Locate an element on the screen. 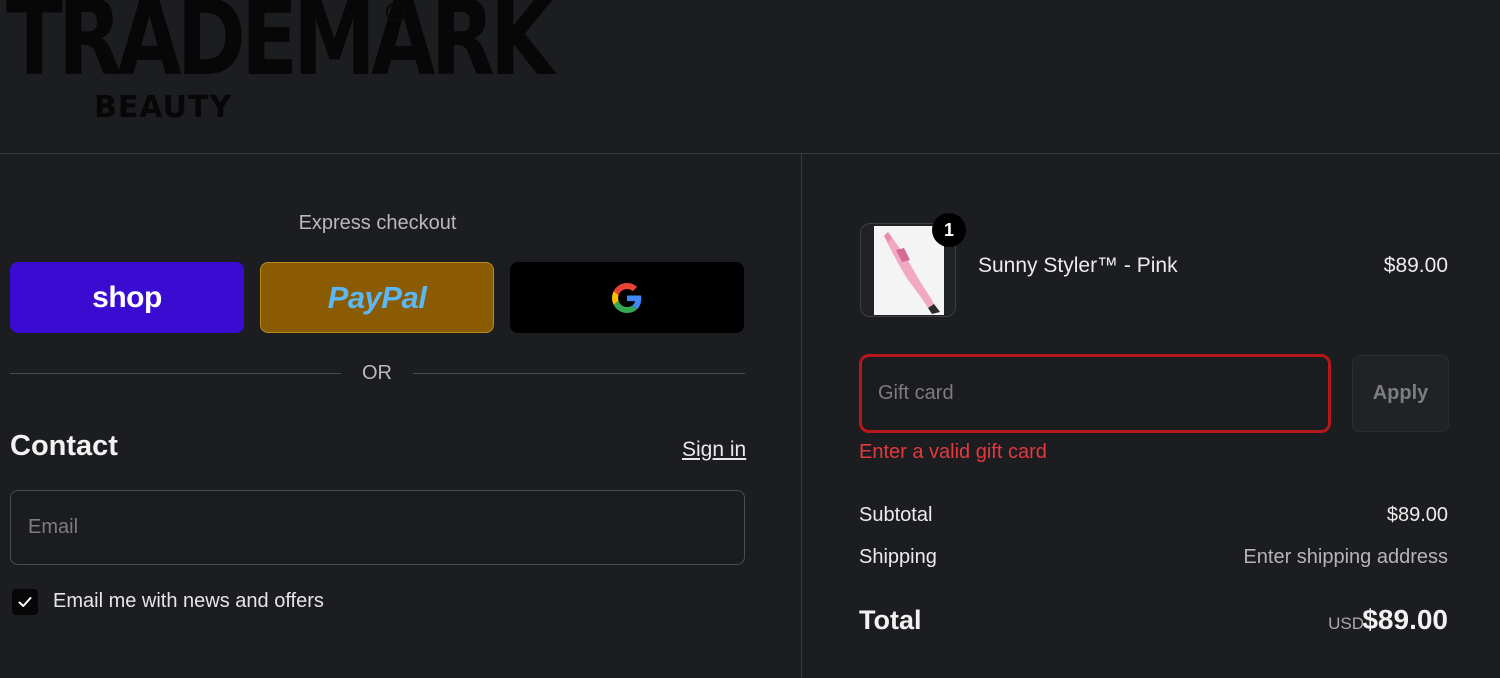 The height and width of the screenshot is (678, 1500). subtotal-value: $89.00 is located at coordinates (1417, 515).